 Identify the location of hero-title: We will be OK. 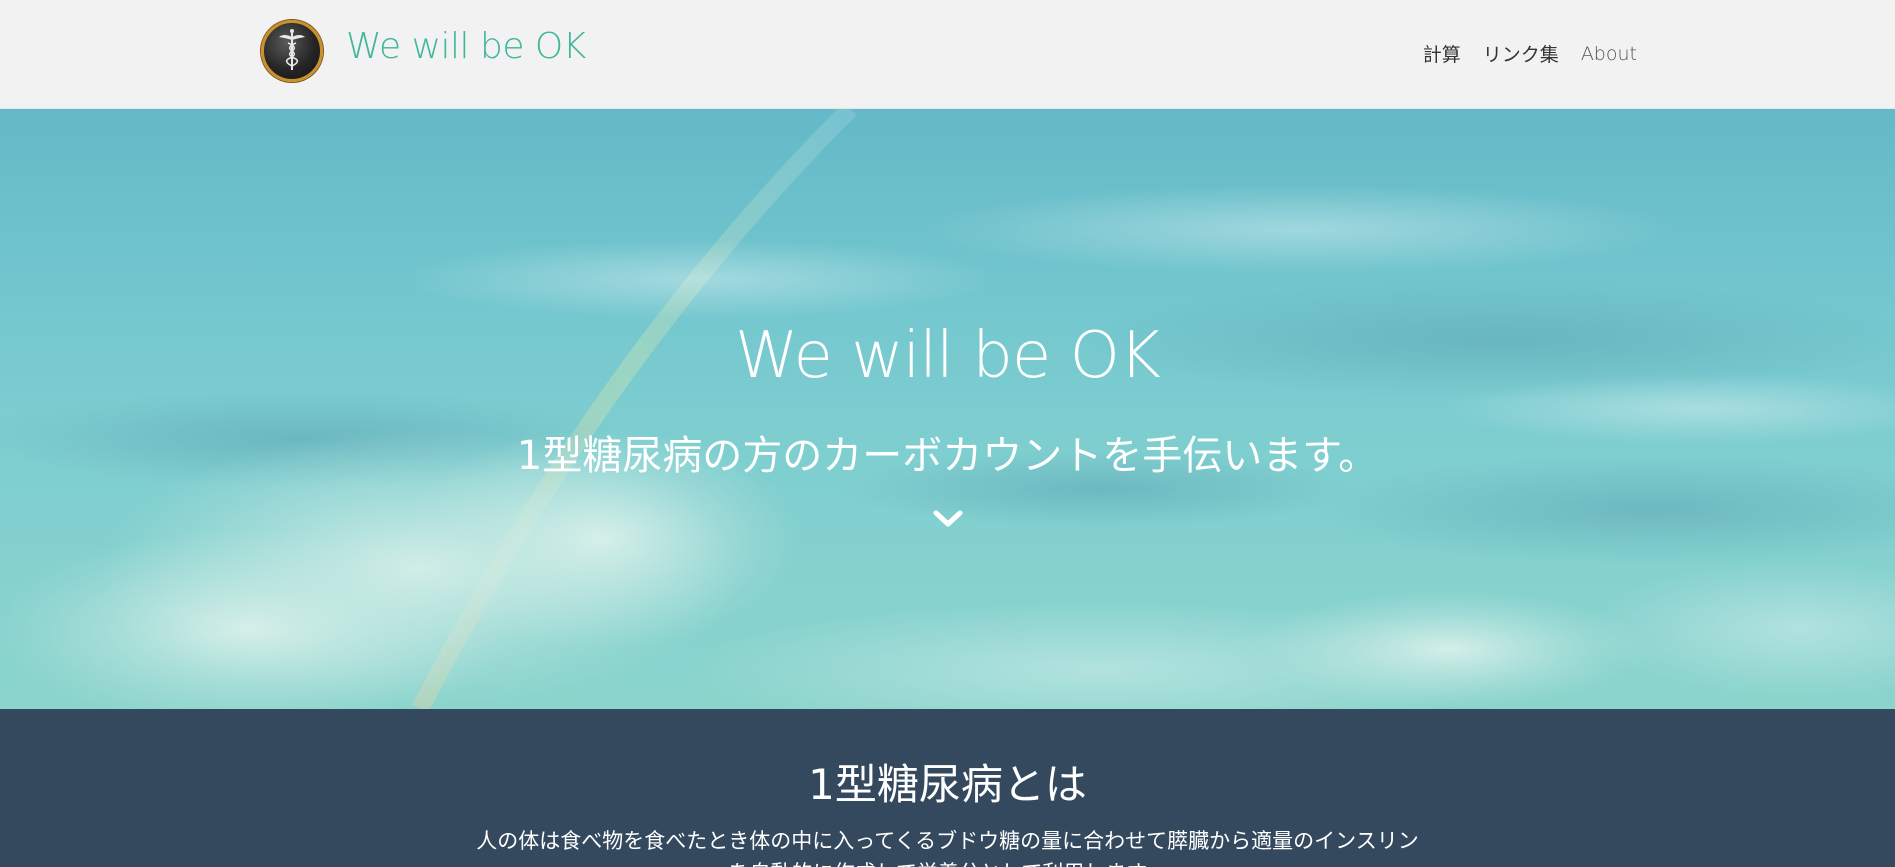
(948, 356).